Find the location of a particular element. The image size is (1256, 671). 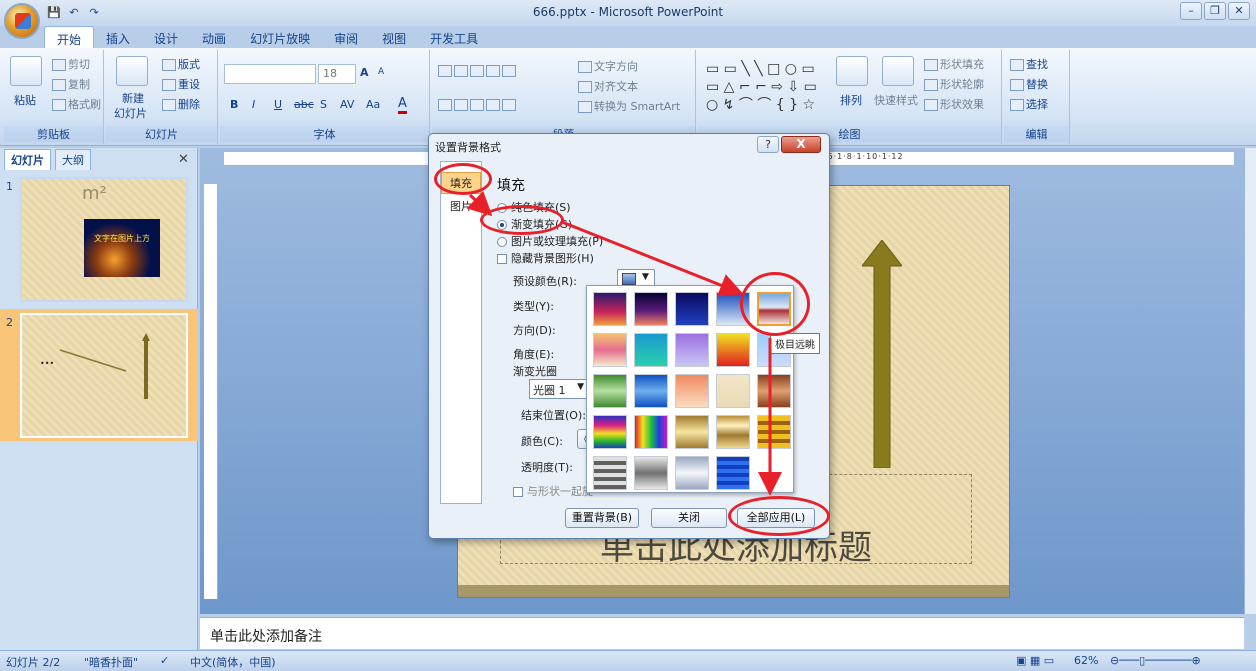

reset-background-button: 重置背景(B) is located at coordinates (602, 518).